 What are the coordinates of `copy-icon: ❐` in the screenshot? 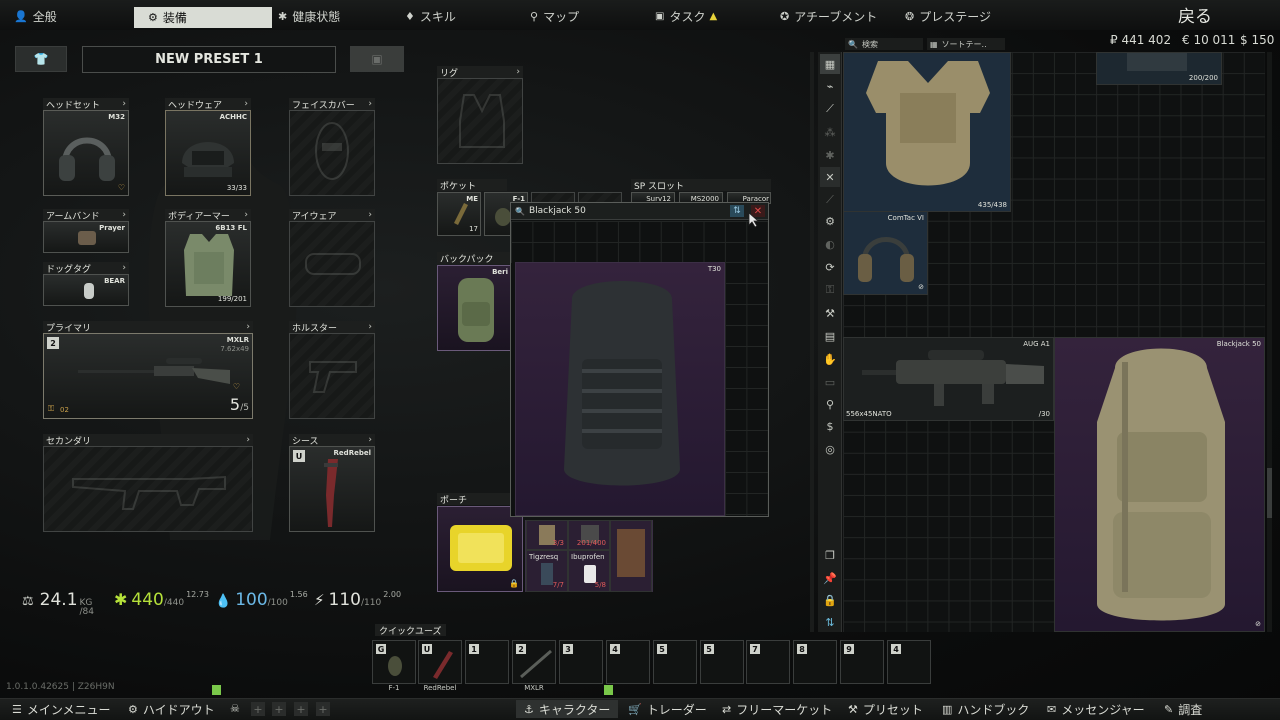 It's located at (830, 555).